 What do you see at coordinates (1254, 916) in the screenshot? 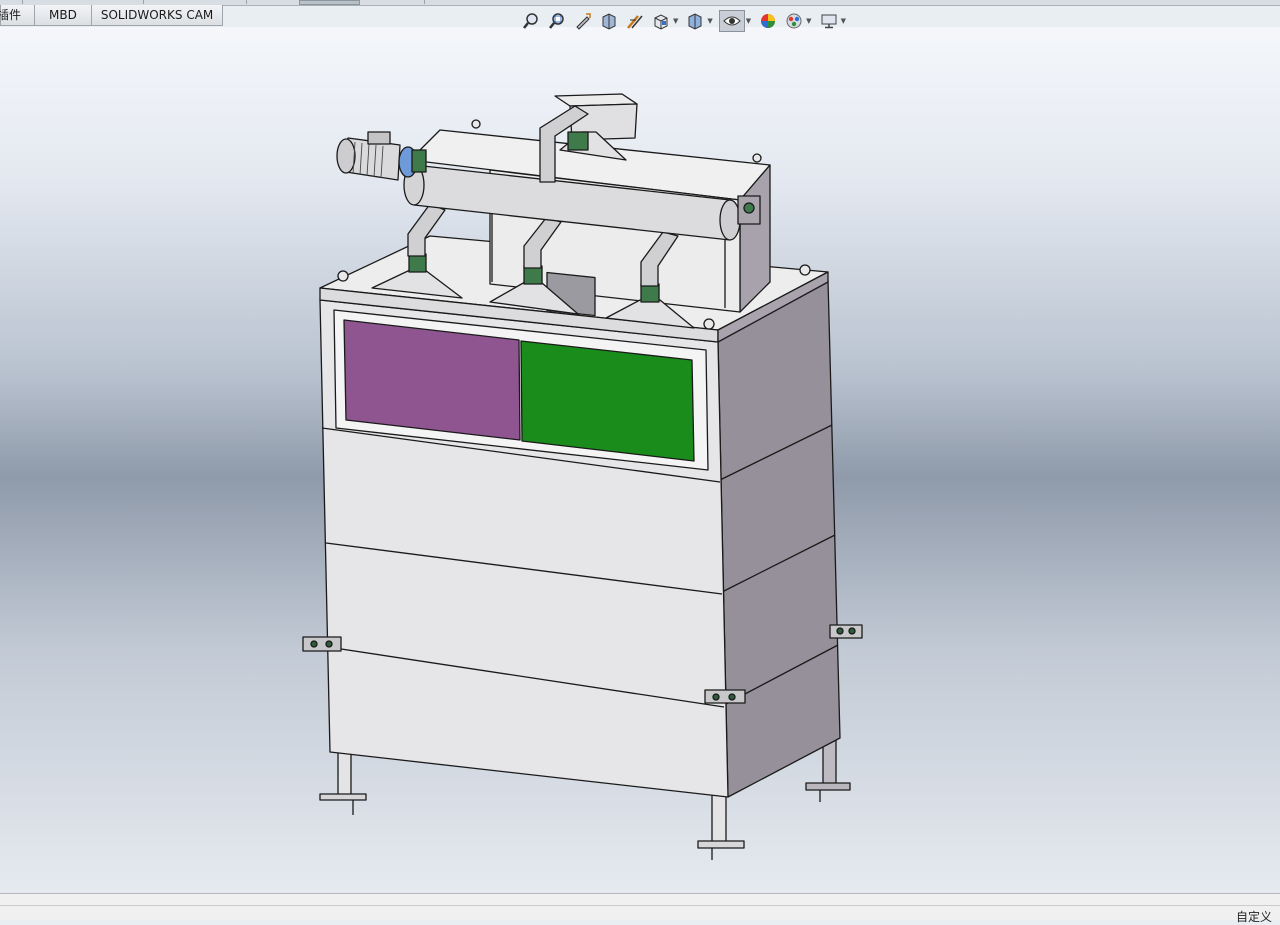
I see `status-units-text: 自定义` at bounding box center [1254, 916].